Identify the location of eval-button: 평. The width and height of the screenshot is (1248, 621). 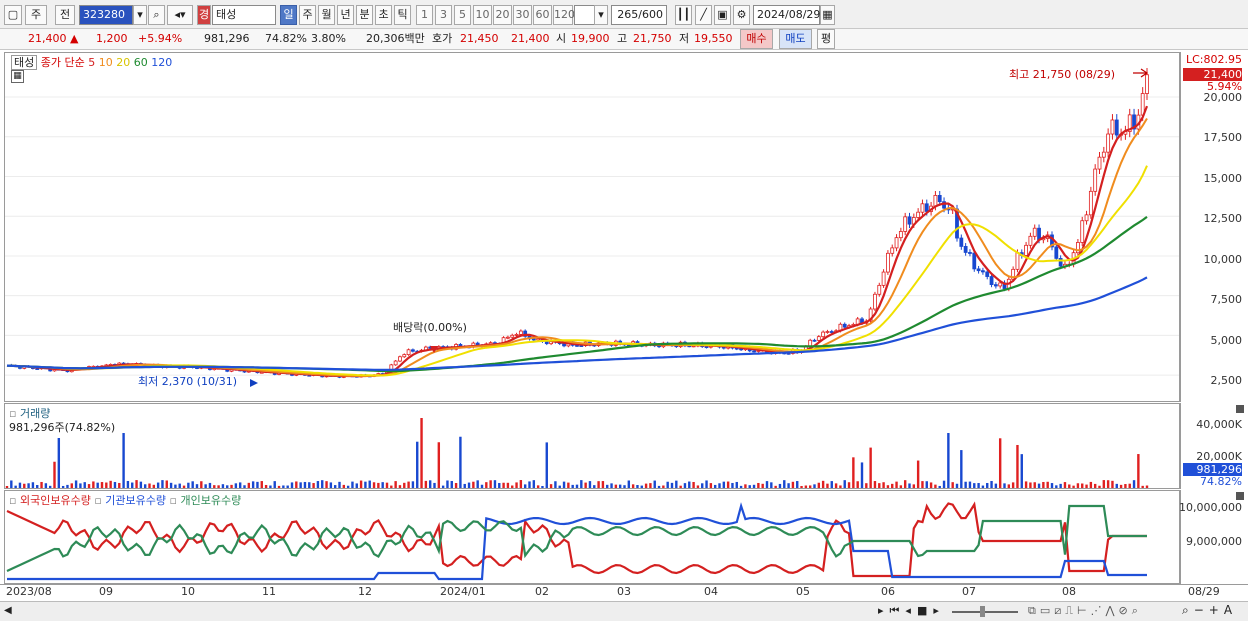
(826, 39).